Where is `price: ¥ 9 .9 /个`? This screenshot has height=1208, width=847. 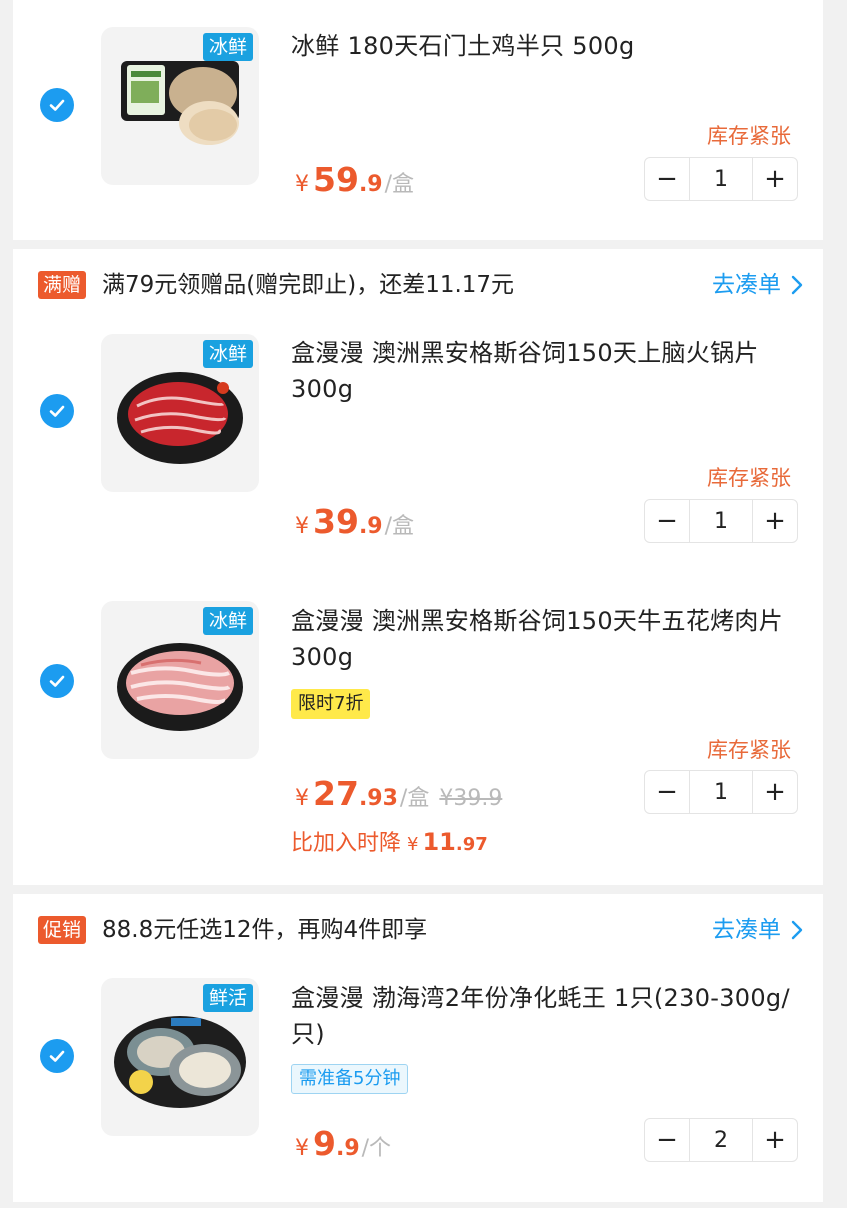
price: ¥ 9 .9 /个 is located at coordinates (343, 1143).